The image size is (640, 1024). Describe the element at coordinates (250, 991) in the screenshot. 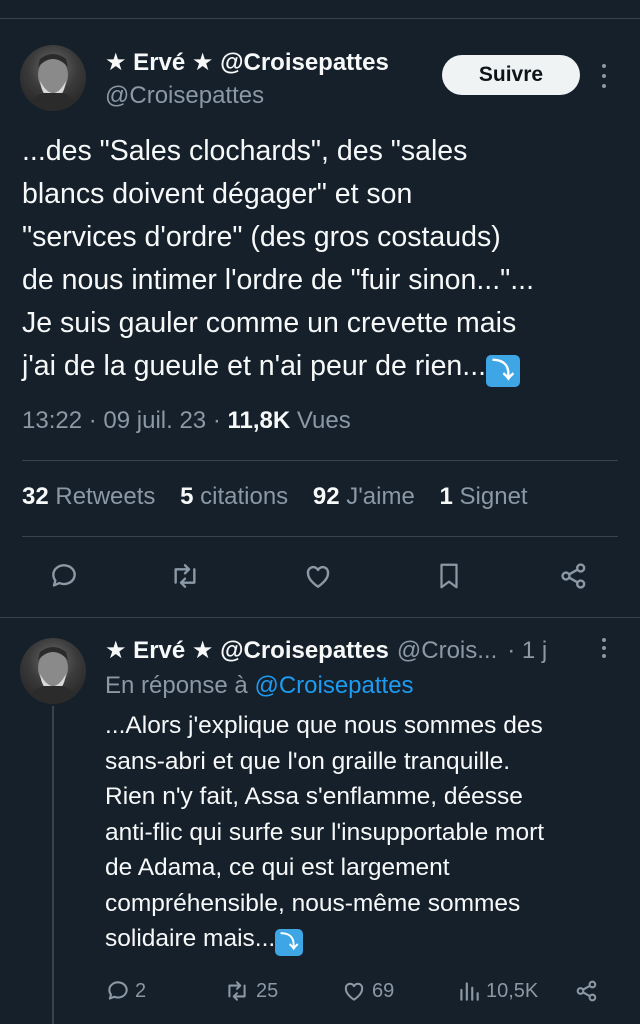

I see `reply-retweet-button: 25` at that location.